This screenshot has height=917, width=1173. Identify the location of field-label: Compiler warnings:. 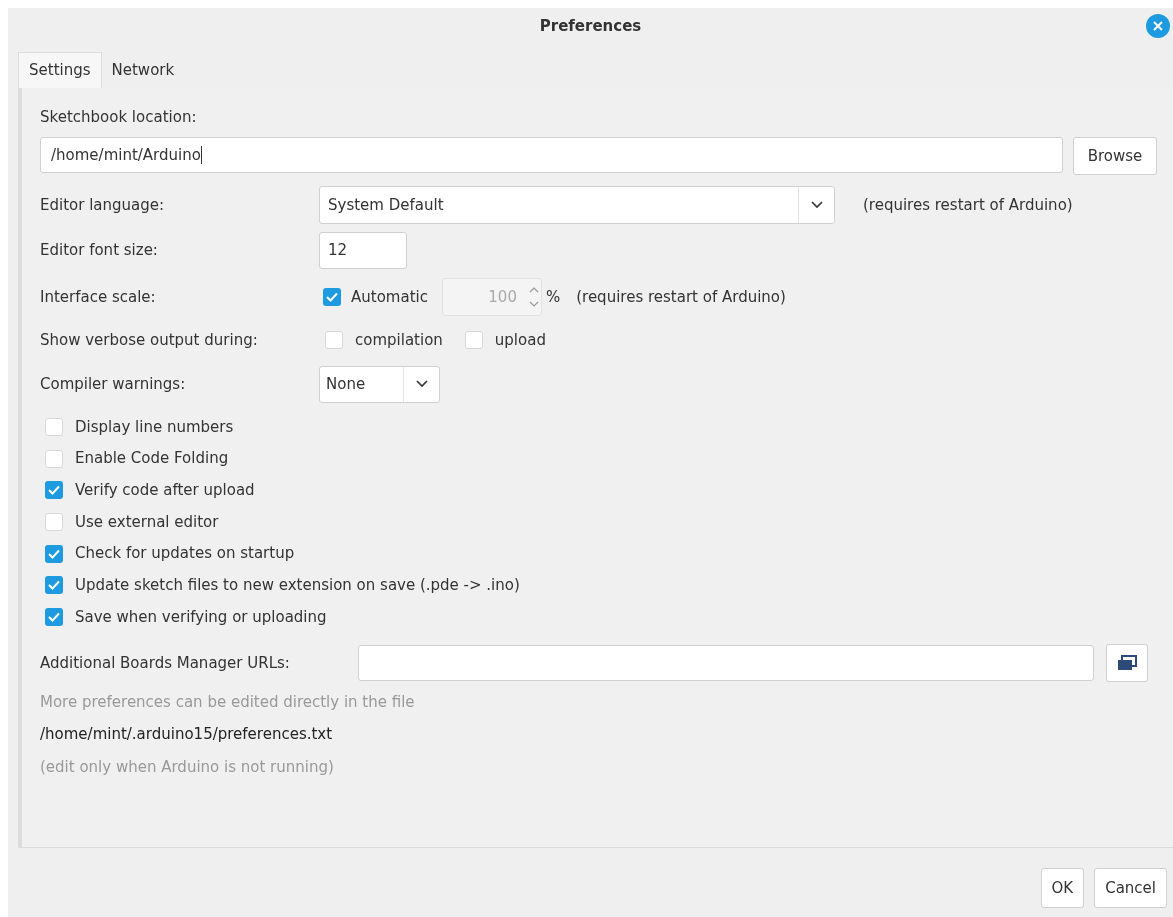
(113, 384).